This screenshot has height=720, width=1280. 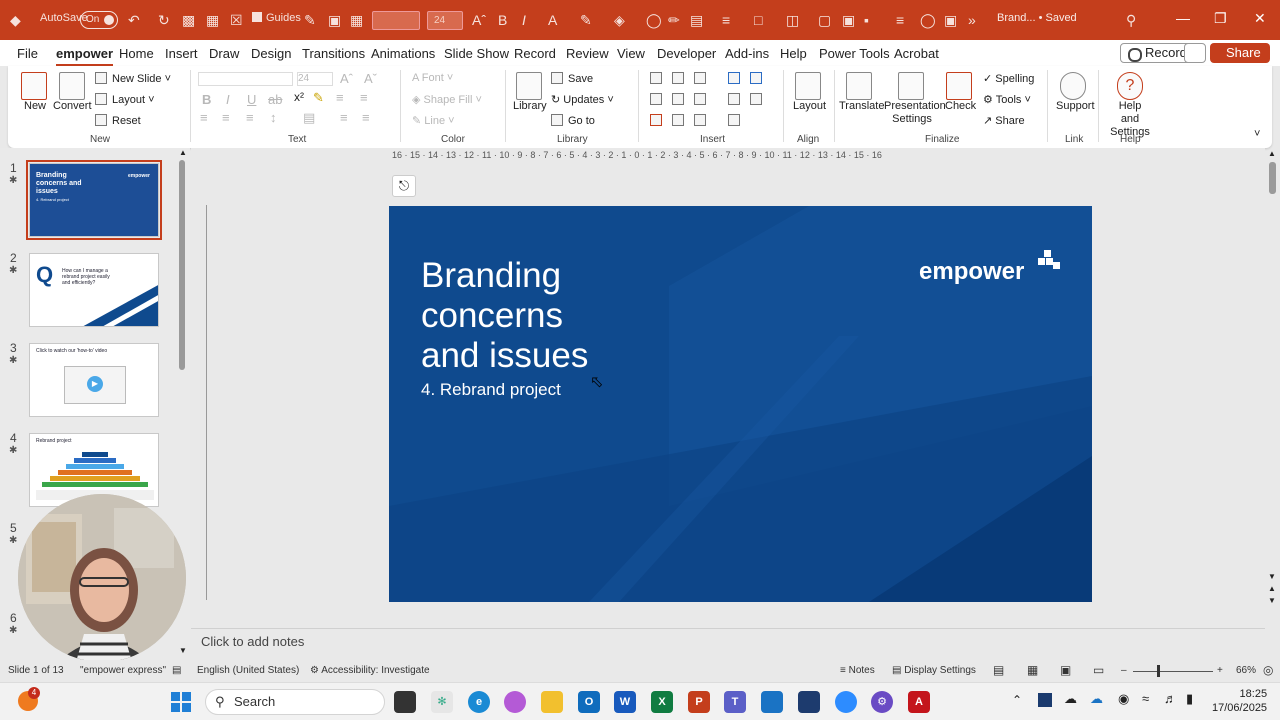 I want to click on minimize-icon: —, so click(x=1183, y=18).